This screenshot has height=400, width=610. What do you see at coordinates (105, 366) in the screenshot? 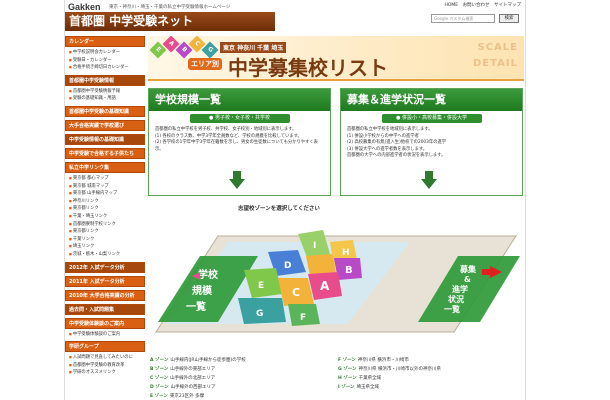
I see `sidebar-link: 首都圏中学受験の教育改革` at bounding box center [105, 366].